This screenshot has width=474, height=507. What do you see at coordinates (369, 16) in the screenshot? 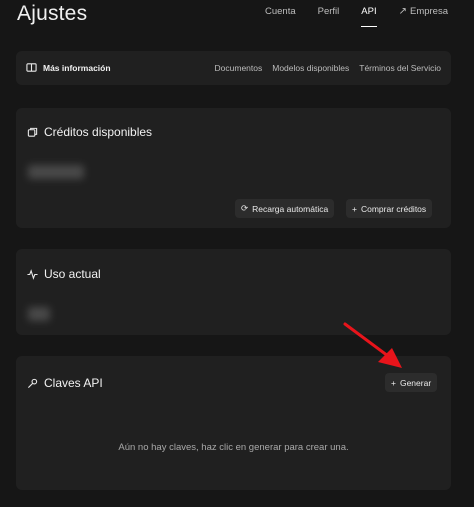
I see `tab-api: API` at bounding box center [369, 16].